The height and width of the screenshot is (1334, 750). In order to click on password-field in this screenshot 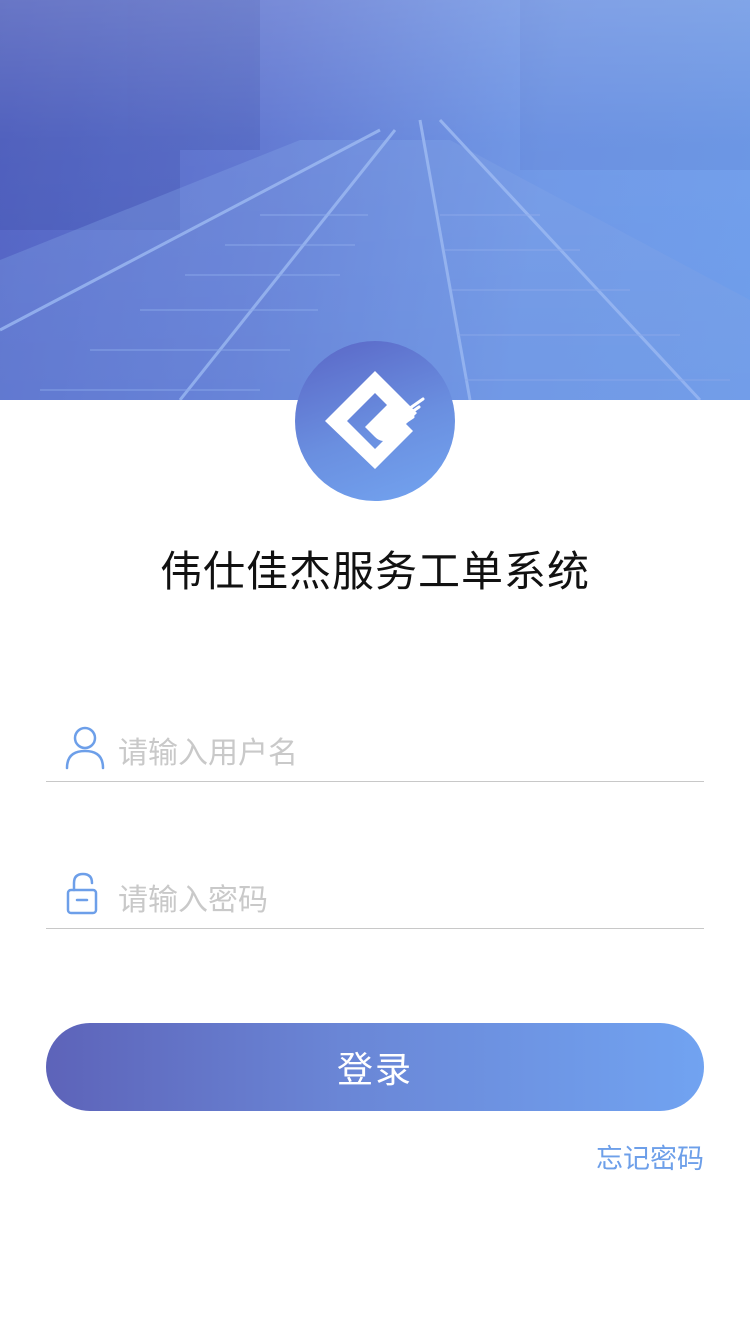, I will do `click(375, 894)`.